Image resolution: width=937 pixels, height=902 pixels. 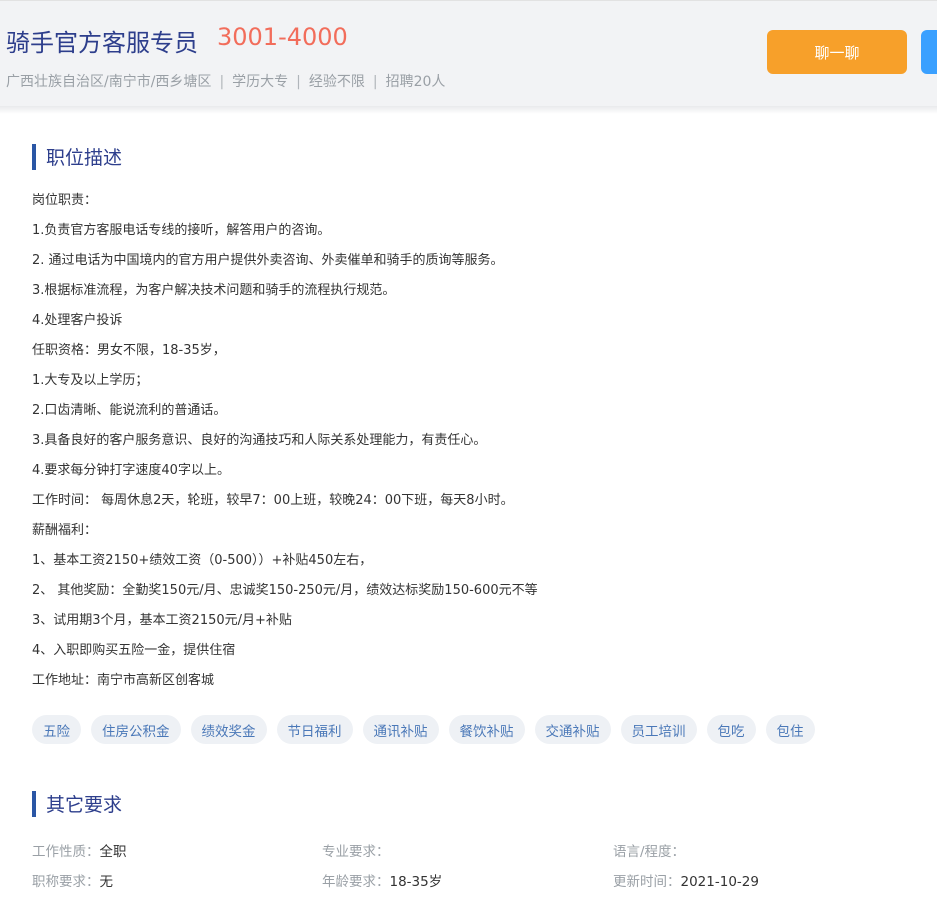 I want to click on requirement-value: 18-35岁, so click(x=416, y=882).